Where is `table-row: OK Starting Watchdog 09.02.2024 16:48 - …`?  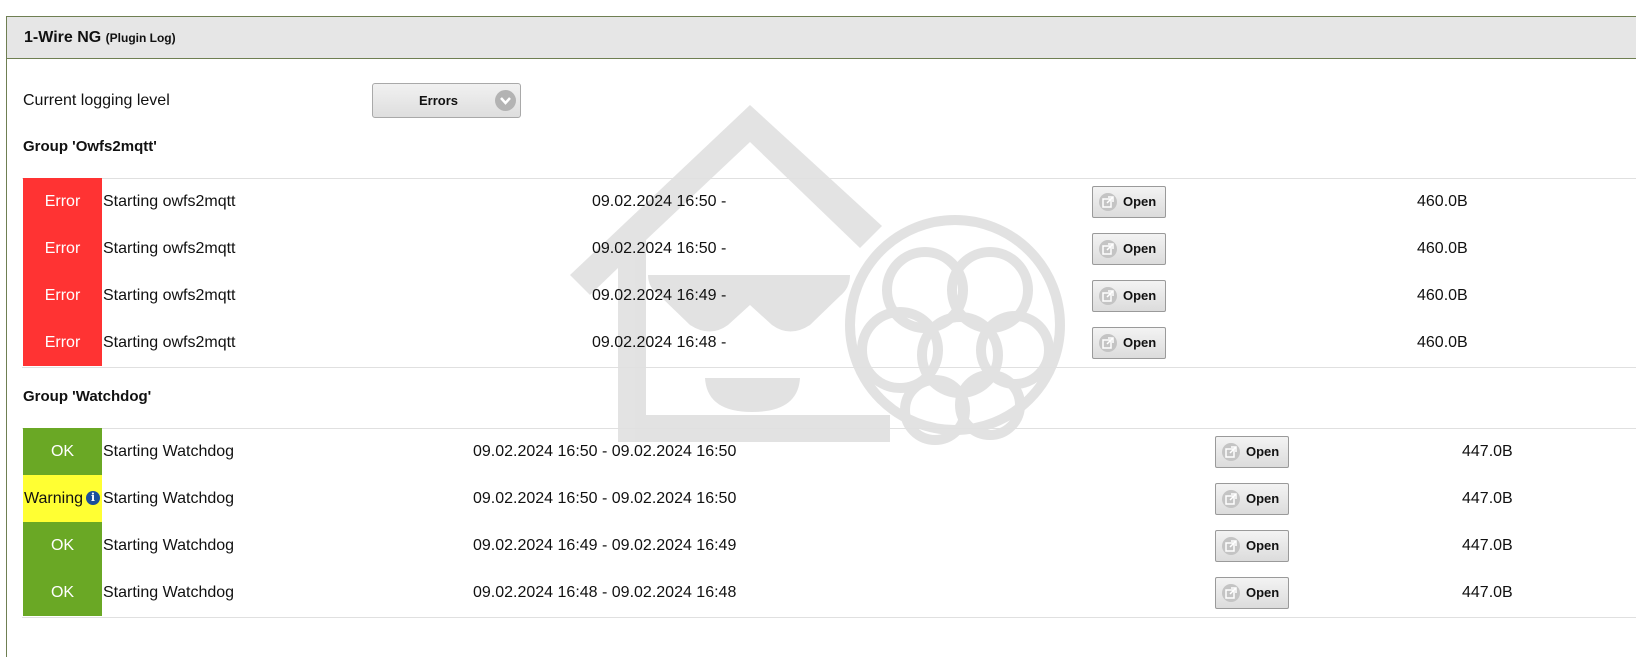 table-row: OK Starting Watchdog 09.02.2024 16:48 - … is located at coordinates (828, 592).